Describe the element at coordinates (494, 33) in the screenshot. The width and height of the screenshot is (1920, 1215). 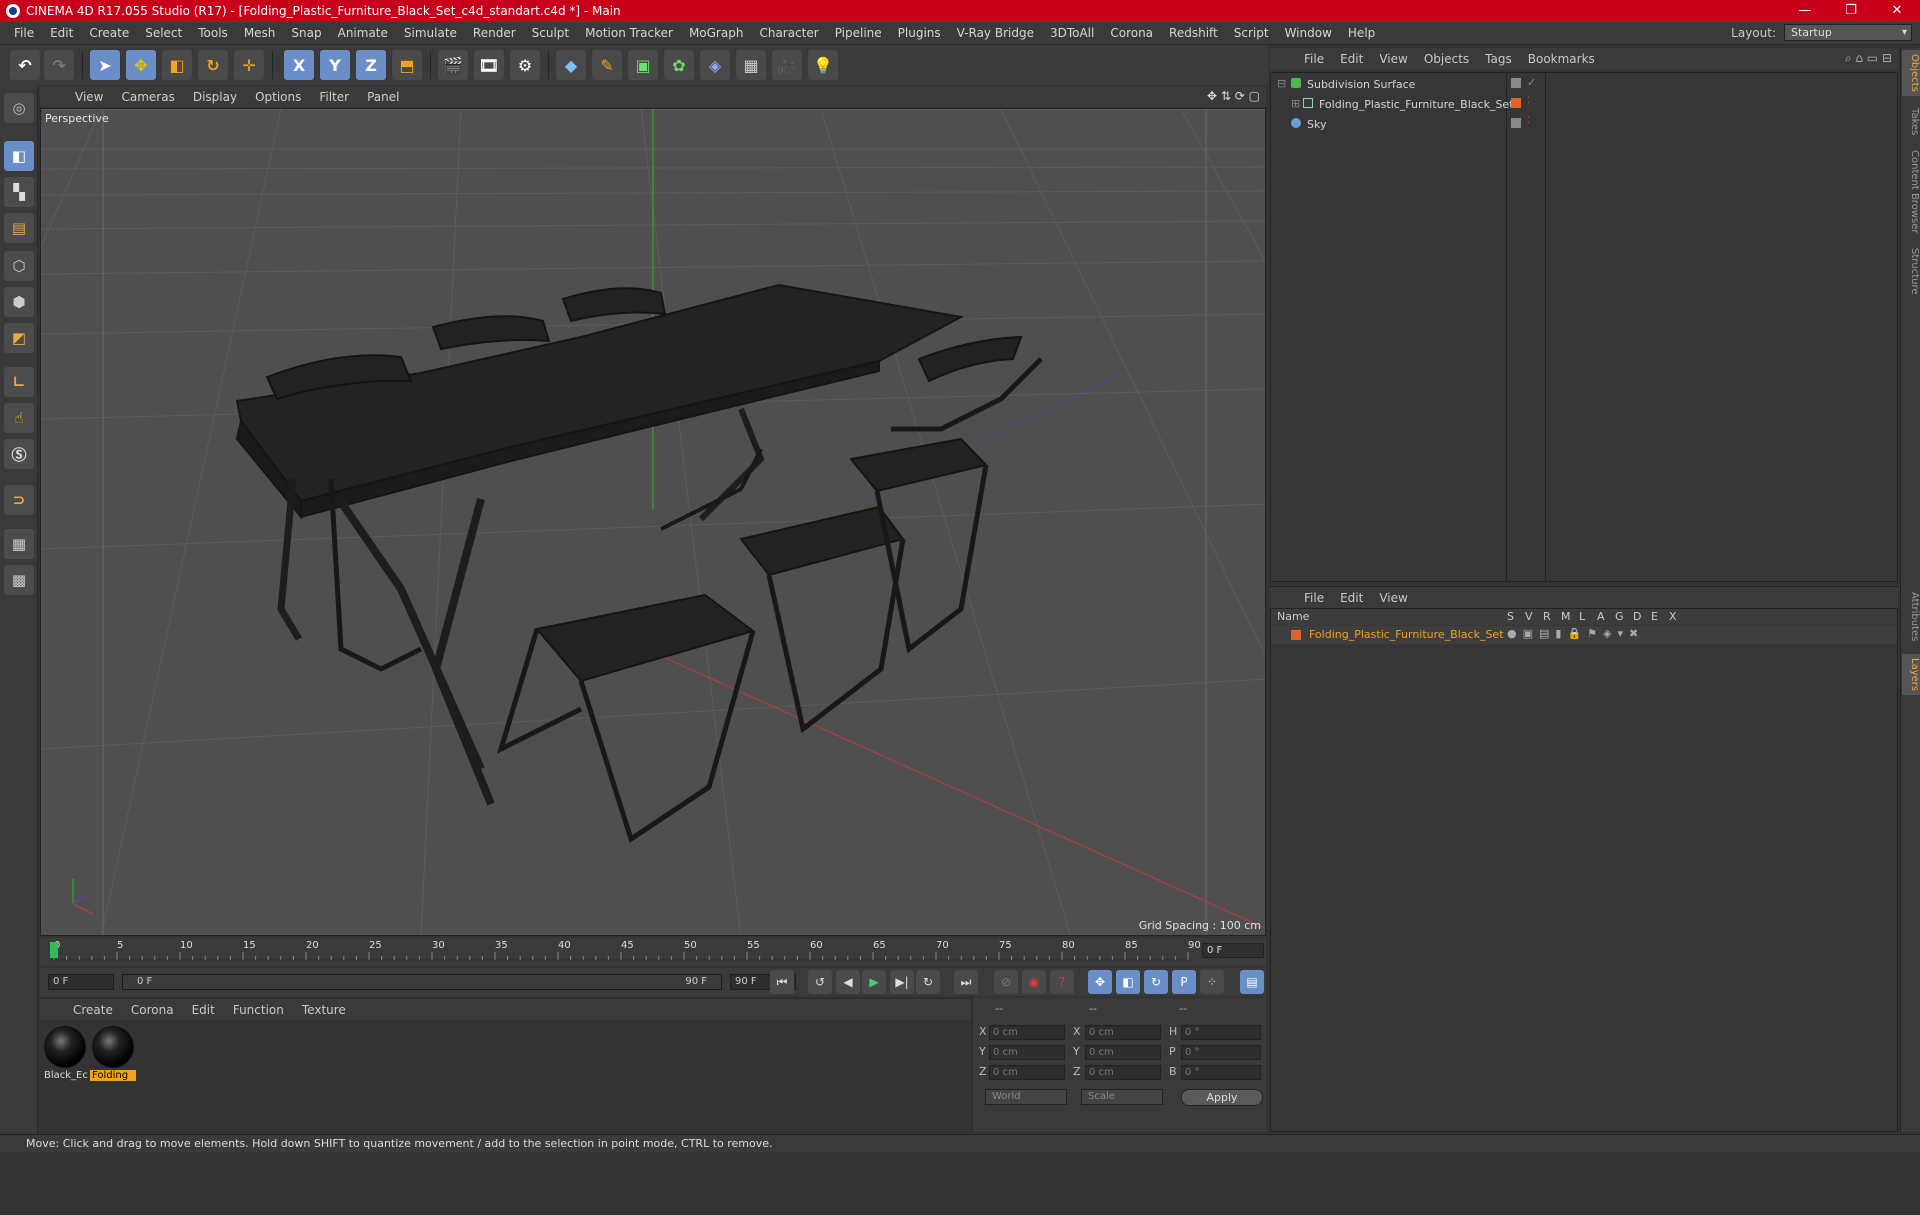
I see `menu-render: Render` at that location.